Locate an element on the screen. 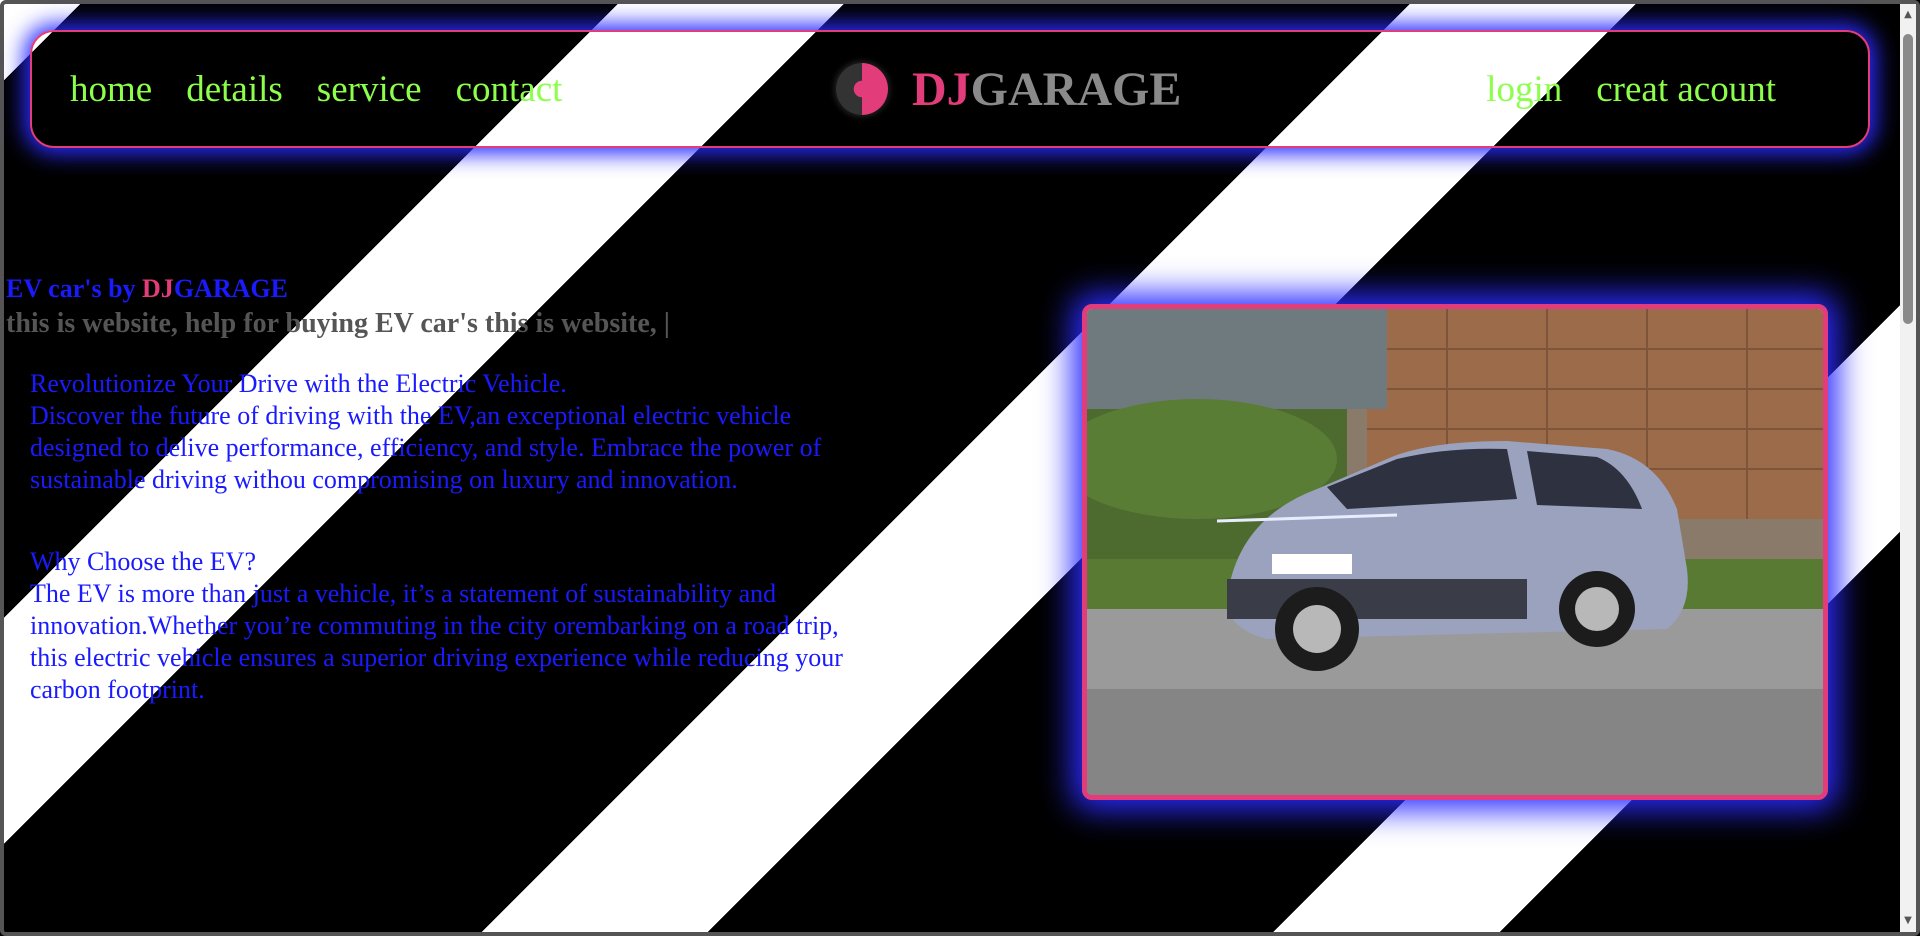 This screenshot has width=1920, height=936. nav-left-links: home details service contact is located at coordinates (316, 89).